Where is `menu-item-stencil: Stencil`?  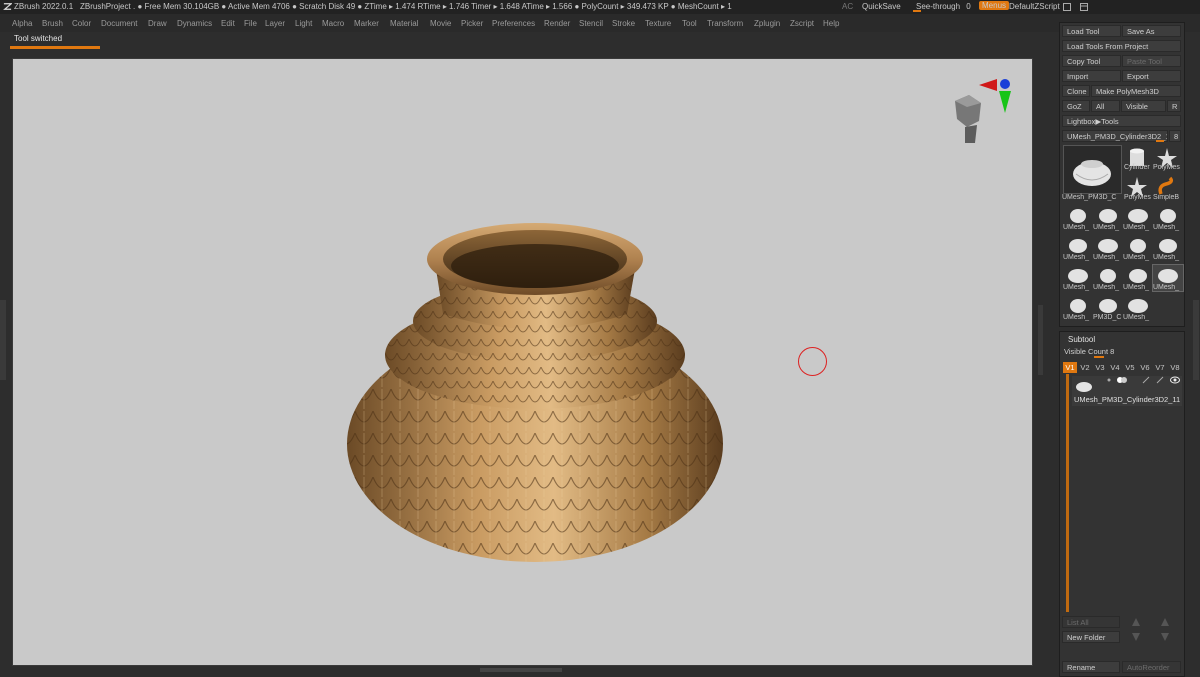 menu-item-stencil: Stencil is located at coordinates (591, 23).